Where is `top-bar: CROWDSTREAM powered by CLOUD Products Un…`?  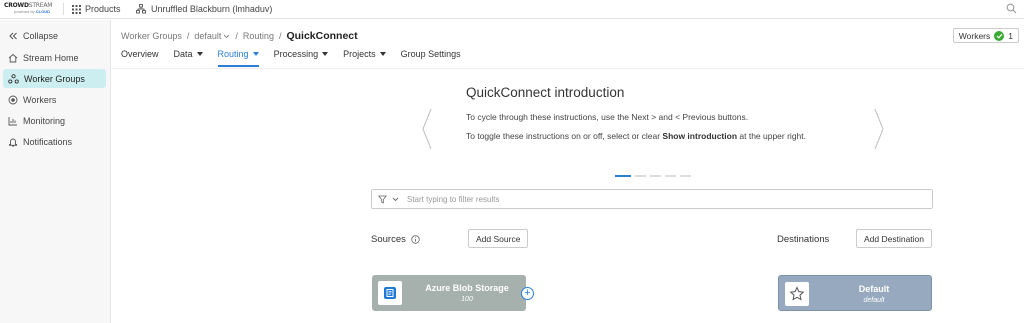 top-bar: CROWDSTREAM powered by CLOUD Products Un… is located at coordinates (512, 9).